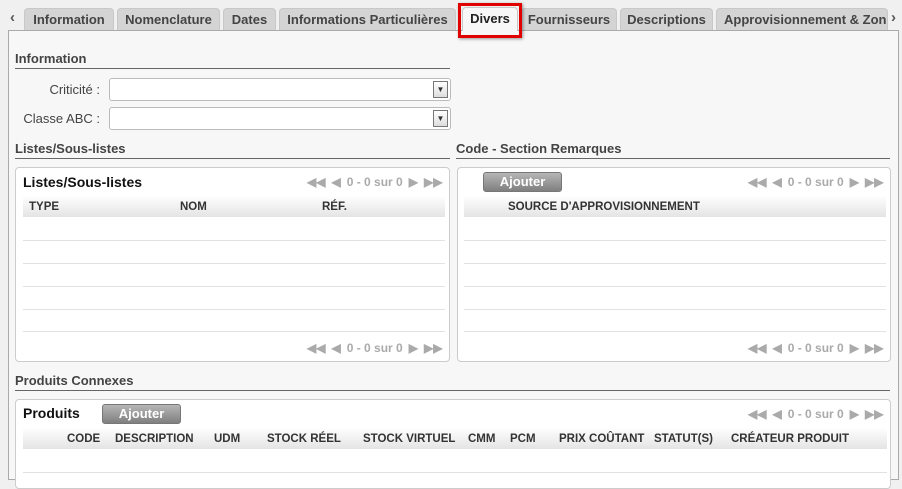  Describe the element at coordinates (481, 439) in the screenshot. I see `column-header: CMM` at that location.